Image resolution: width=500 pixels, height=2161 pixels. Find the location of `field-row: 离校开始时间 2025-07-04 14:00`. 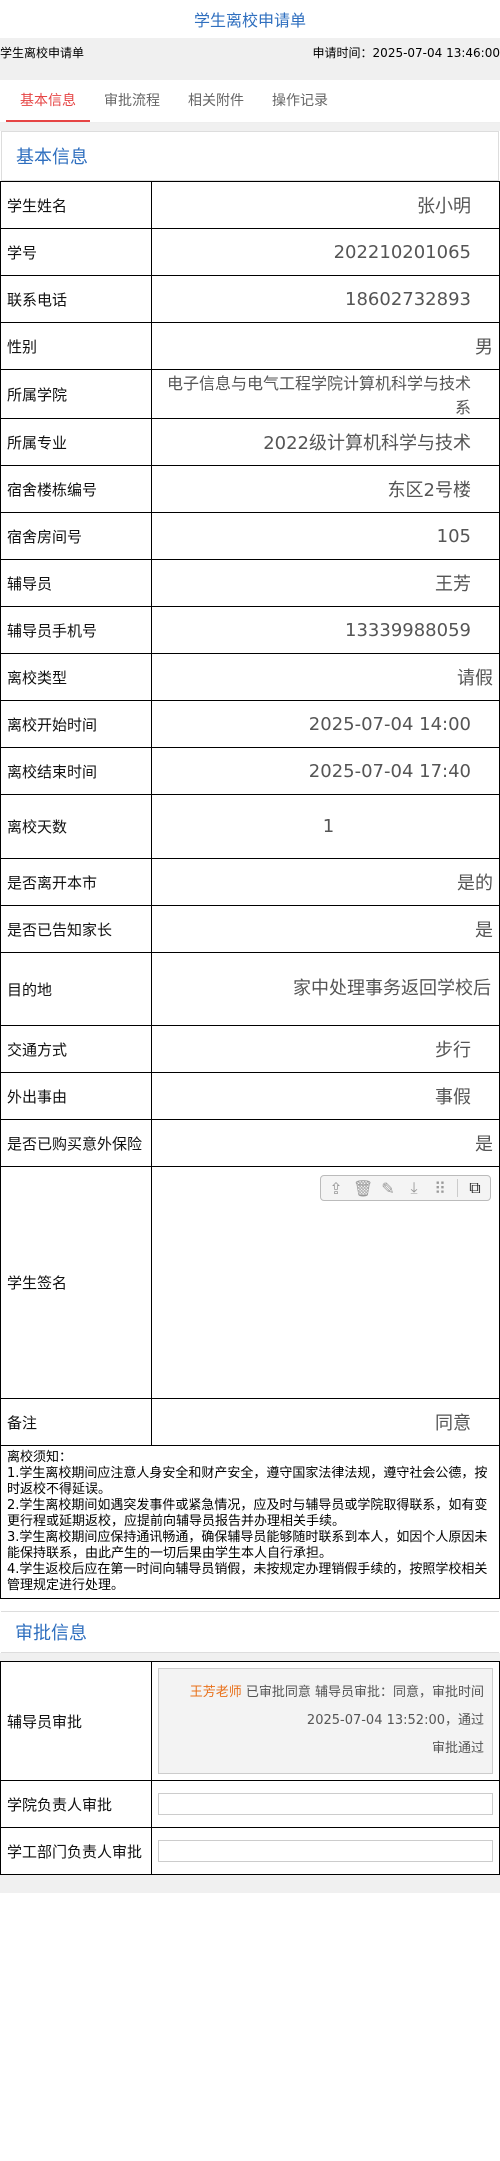

field-row: 离校开始时间 2025-07-04 14:00 is located at coordinates (250, 724).